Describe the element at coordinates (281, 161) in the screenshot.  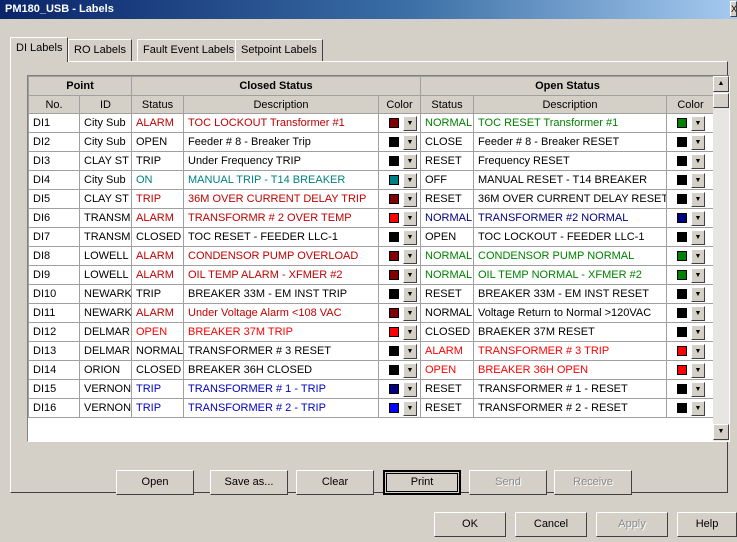
I see `cell-closed-description: Under Frequency TRIP` at that location.